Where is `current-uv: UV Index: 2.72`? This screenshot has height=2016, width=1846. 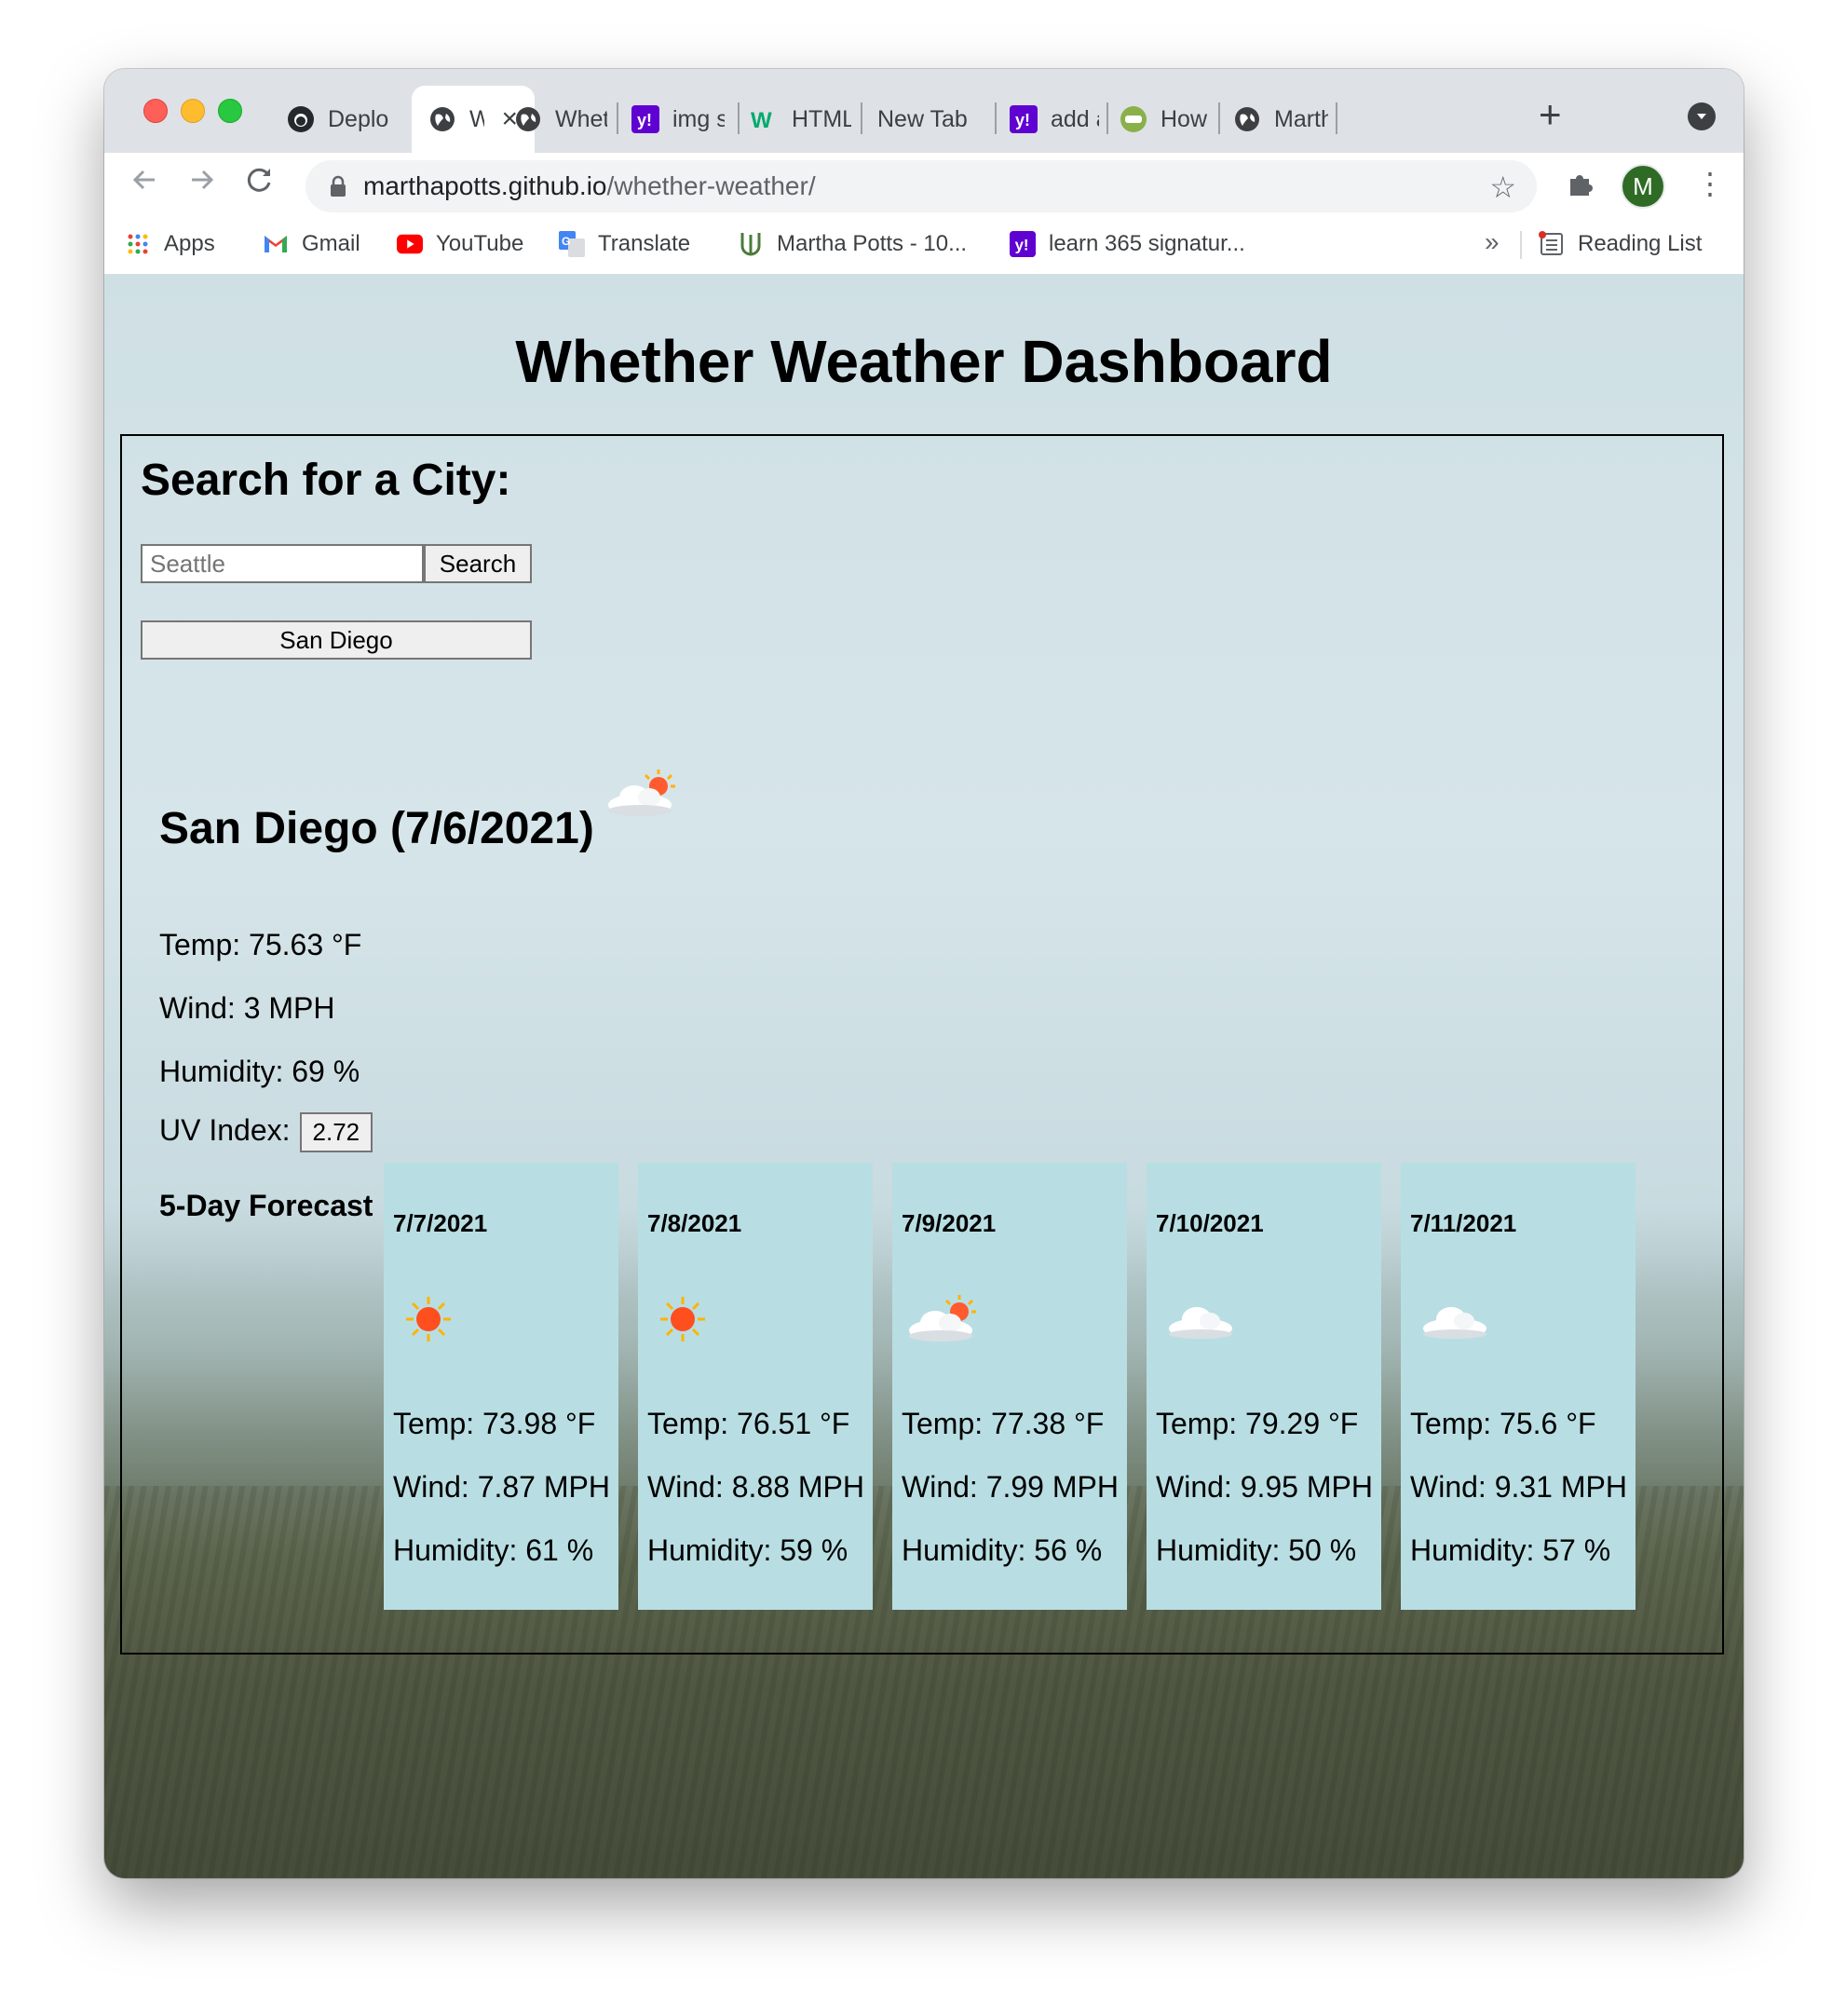 current-uv: UV Index: 2.72 is located at coordinates (266, 1132).